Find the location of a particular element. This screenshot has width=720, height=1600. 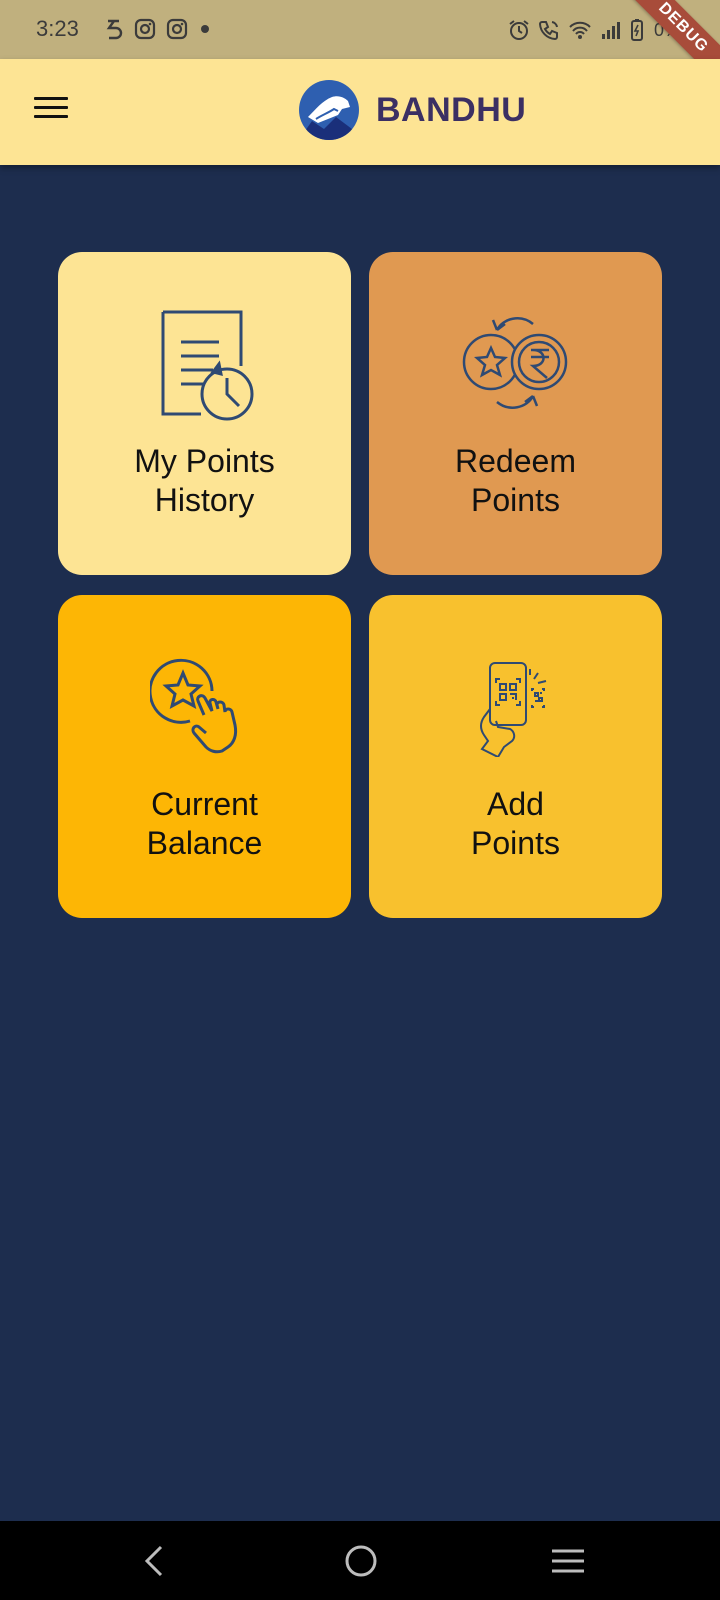

recents-icon is located at coordinates (568, 1561).